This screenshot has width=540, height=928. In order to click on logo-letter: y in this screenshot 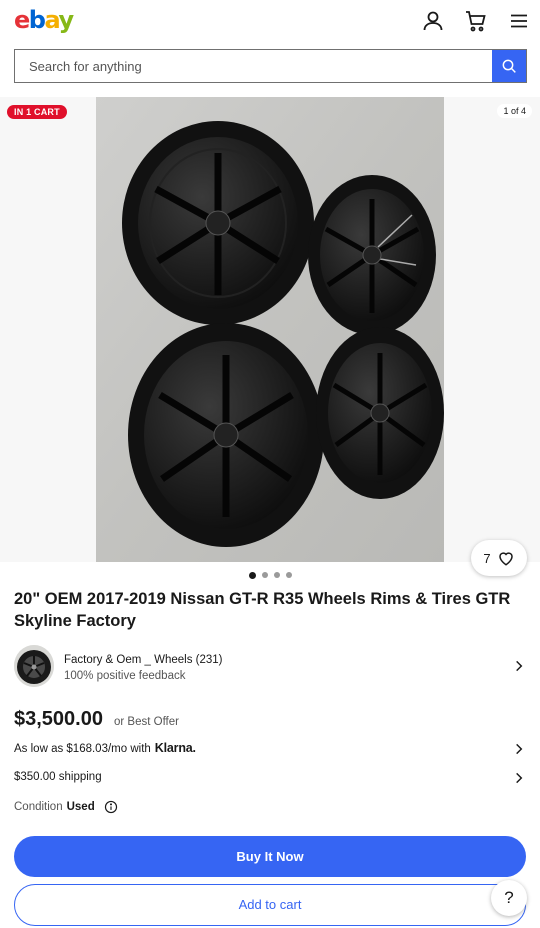, I will do `click(66, 20)`.